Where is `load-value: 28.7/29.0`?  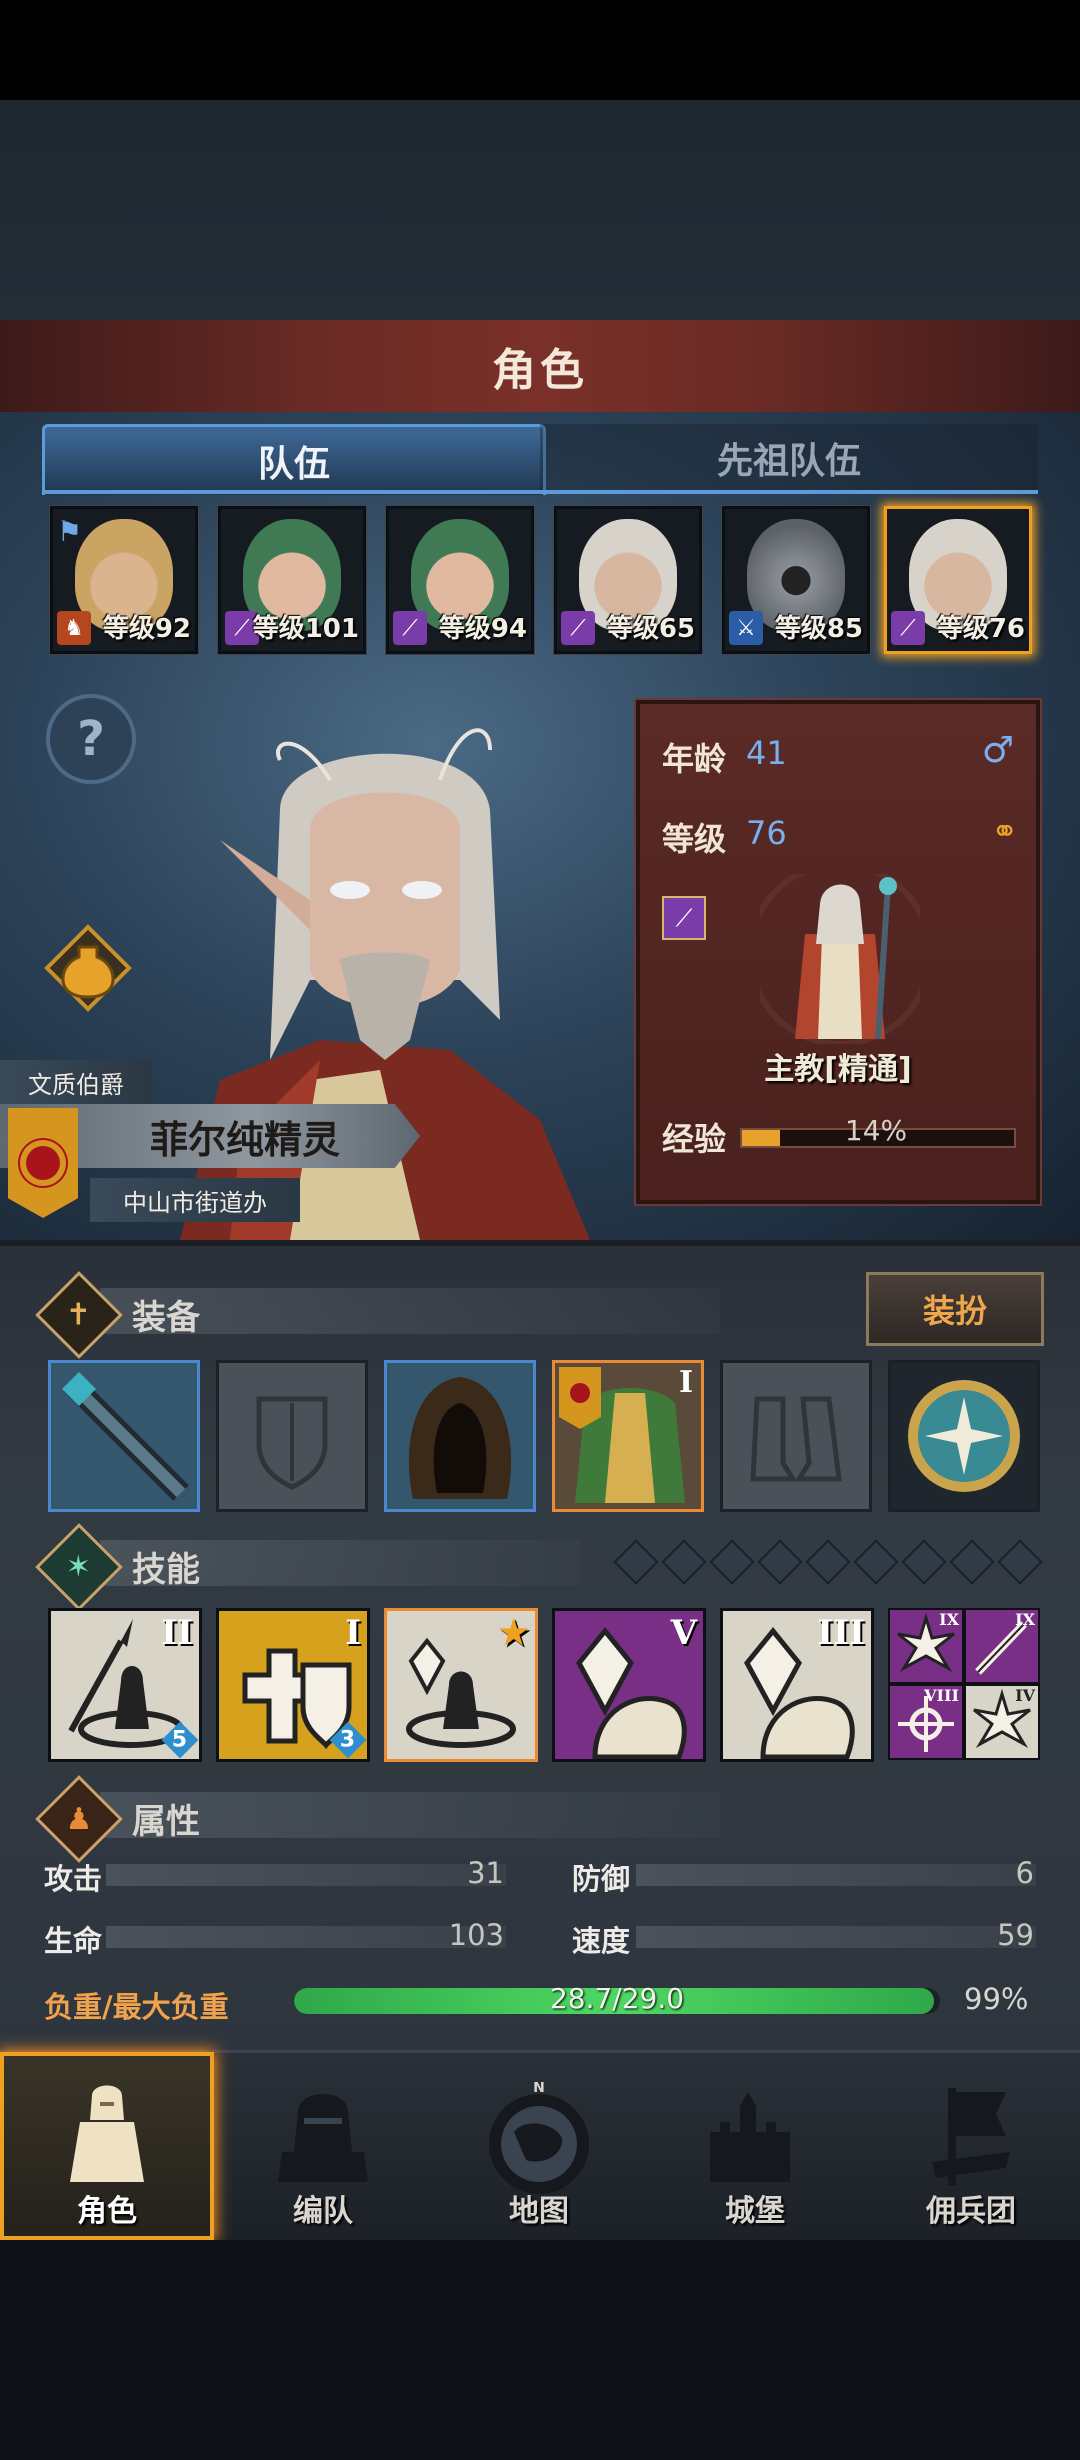
load-value: 28.7/29.0 is located at coordinates (617, 1998).